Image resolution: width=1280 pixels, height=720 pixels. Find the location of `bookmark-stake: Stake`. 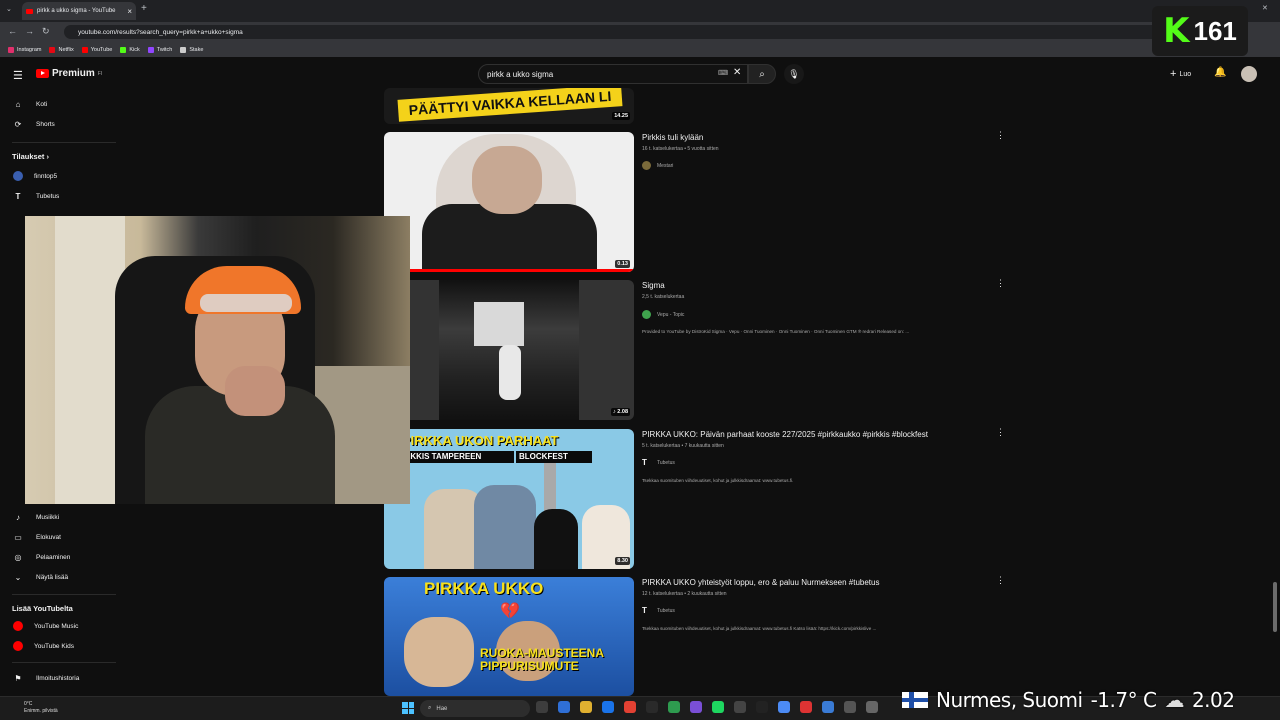

bookmark-stake: Stake is located at coordinates (191, 49).